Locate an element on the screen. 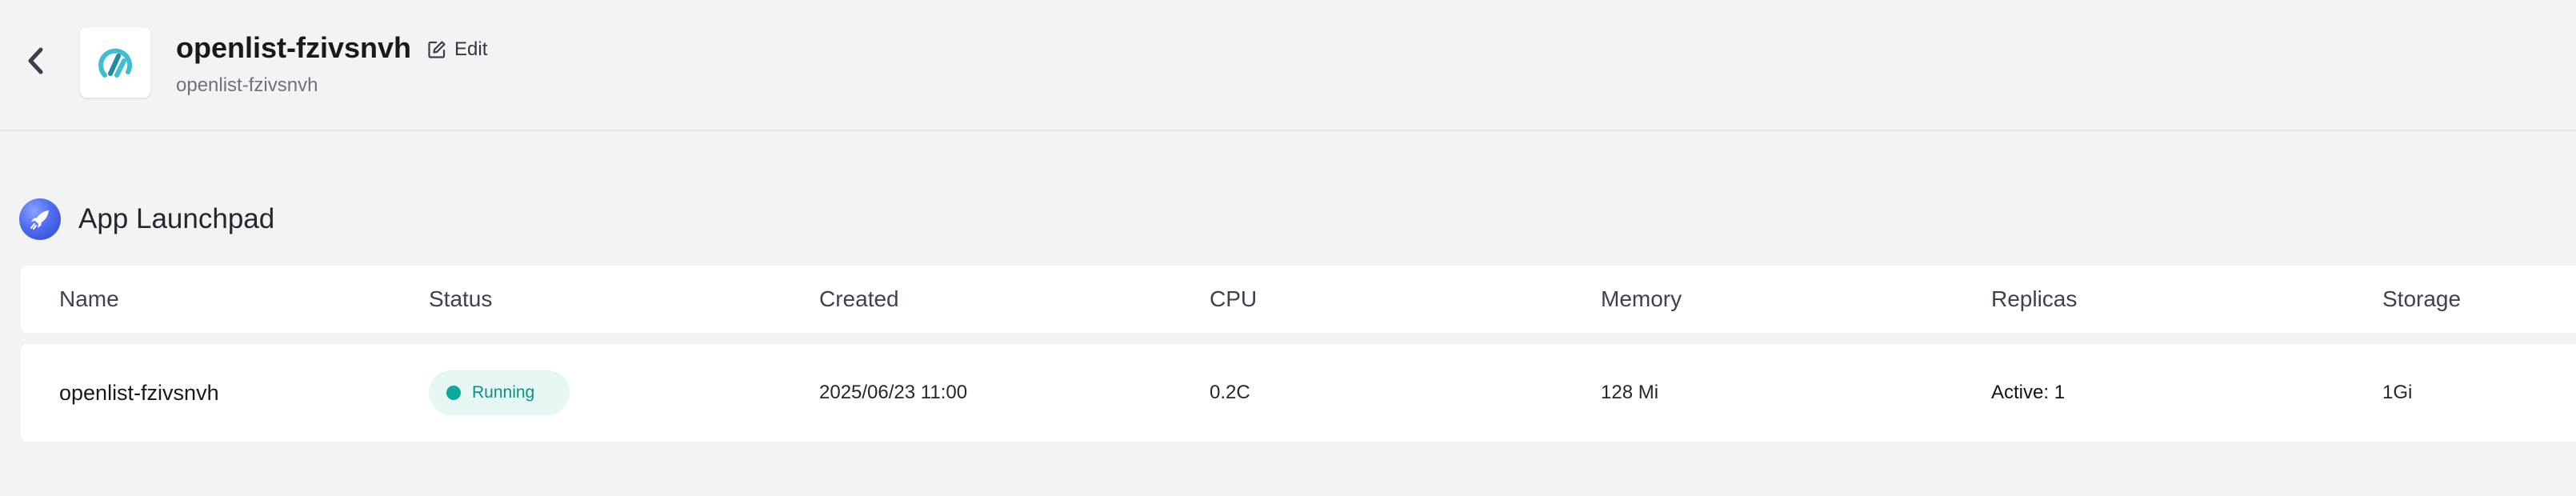  edit-label: Edit is located at coordinates (471, 49).